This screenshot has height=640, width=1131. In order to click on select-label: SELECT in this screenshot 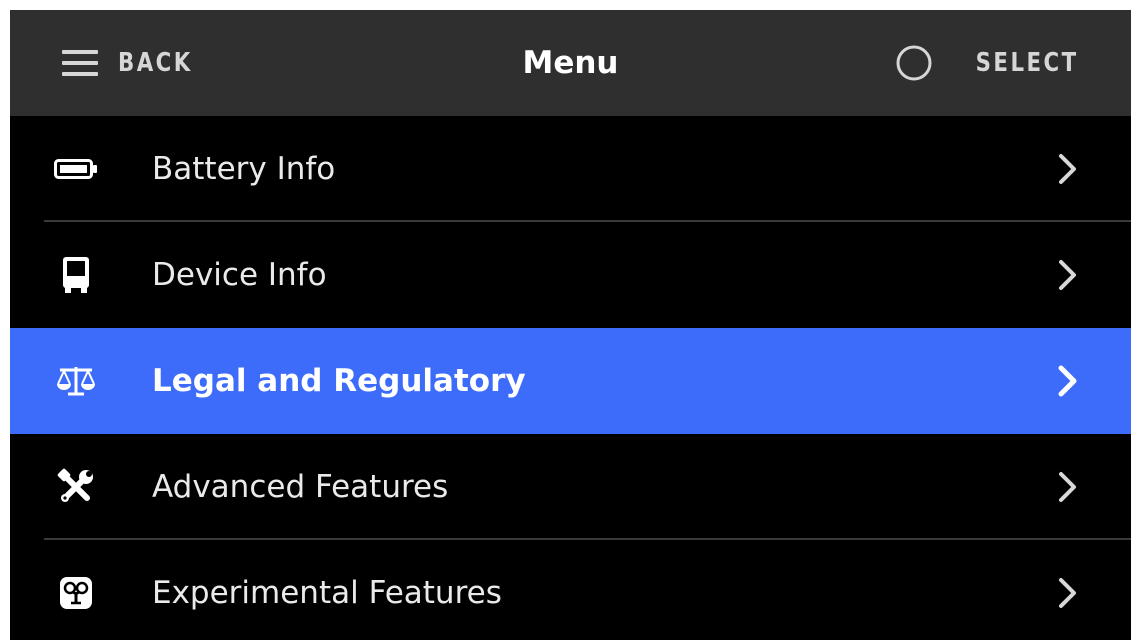, I will do `click(1027, 63)`.